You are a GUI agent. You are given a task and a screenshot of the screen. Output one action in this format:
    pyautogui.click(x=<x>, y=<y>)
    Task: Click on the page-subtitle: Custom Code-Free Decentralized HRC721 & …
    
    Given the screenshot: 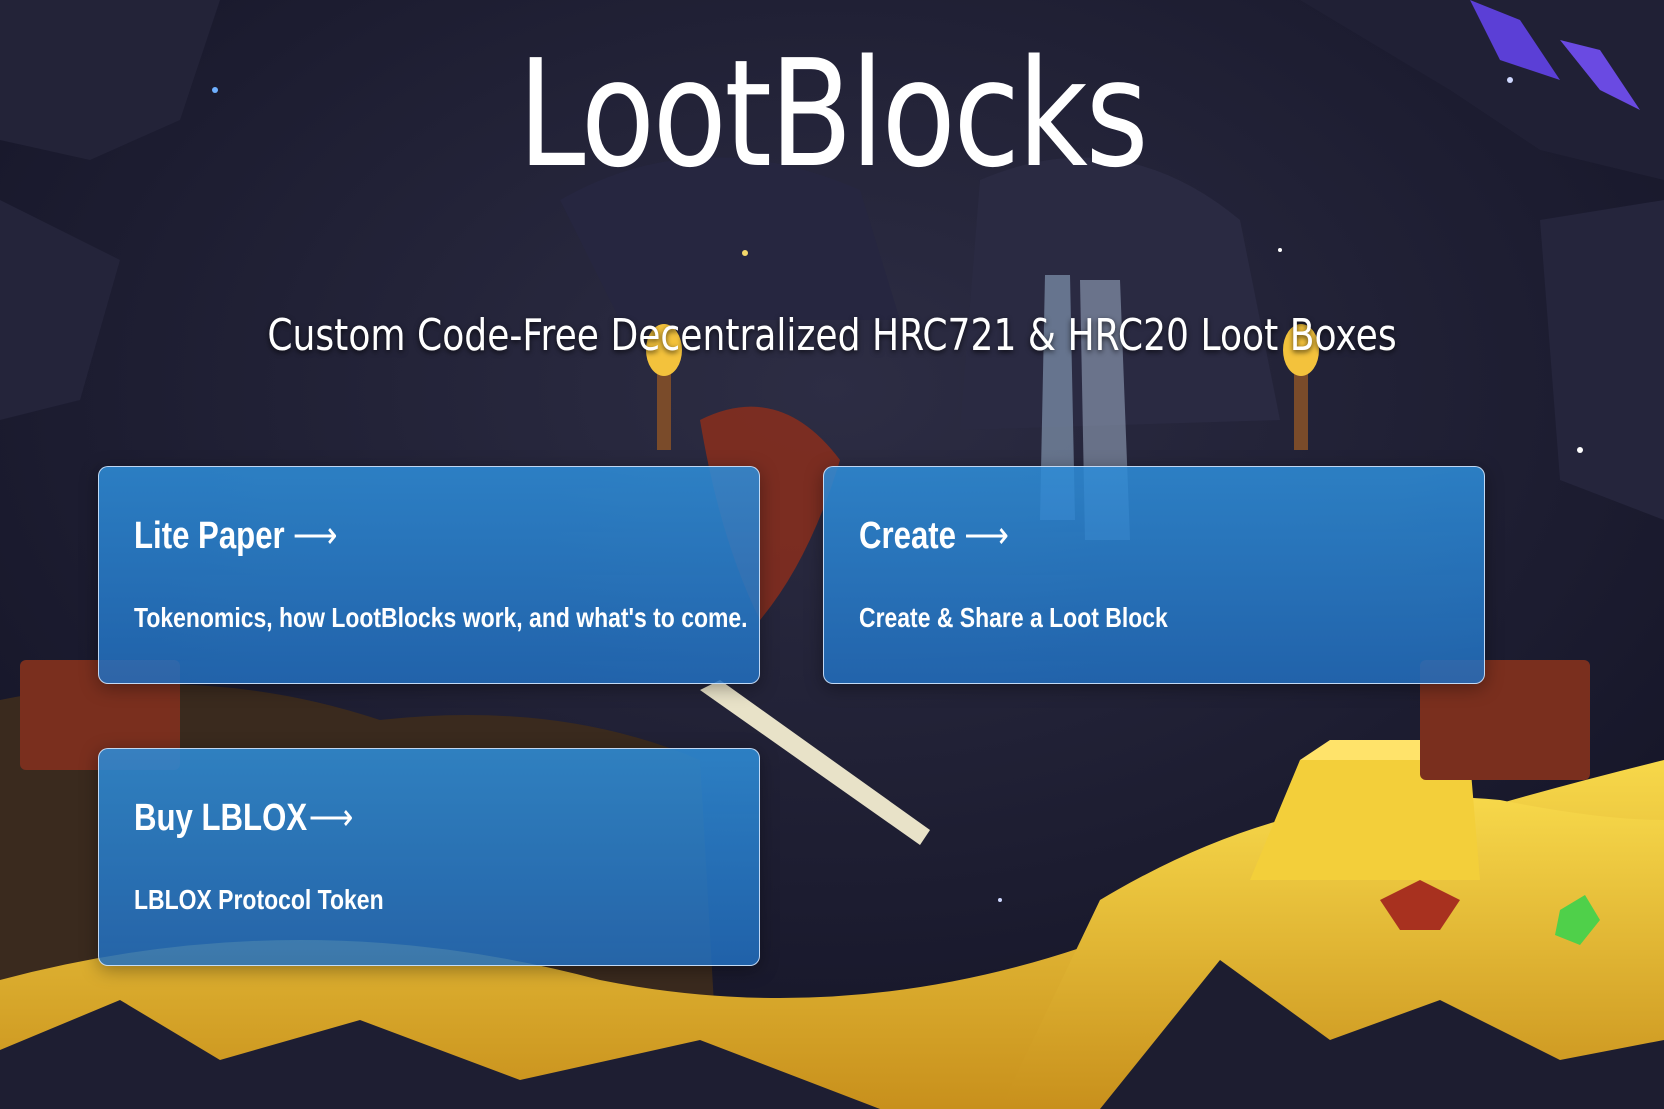 What is the action you would take?
    pyautogui.click(x=832, y=335)
    